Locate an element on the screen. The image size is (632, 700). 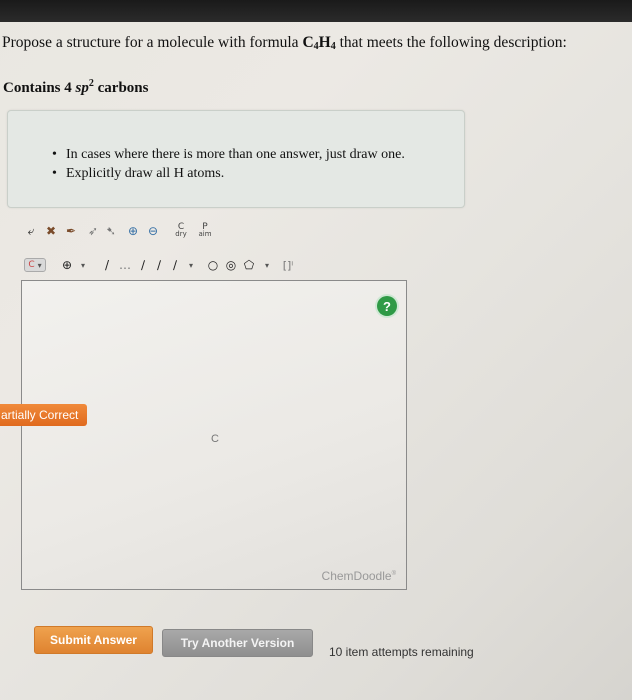
structure-condition: Contains 4 sp2 carbons is located at coordinates (75, 87).